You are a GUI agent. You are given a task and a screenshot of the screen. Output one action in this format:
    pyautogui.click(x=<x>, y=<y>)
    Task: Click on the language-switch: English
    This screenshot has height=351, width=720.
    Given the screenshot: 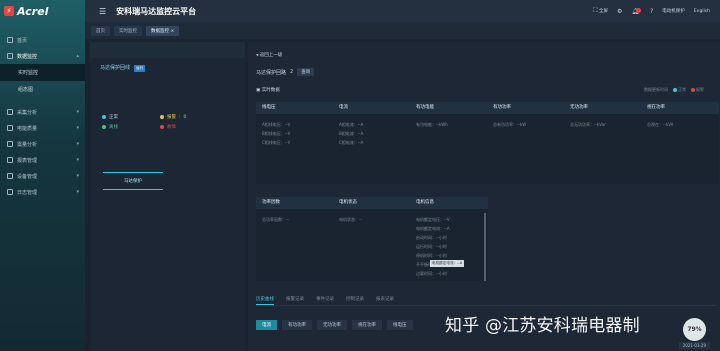 What is the action you would take?
    pyautogui.click(x=702, y=11)
    